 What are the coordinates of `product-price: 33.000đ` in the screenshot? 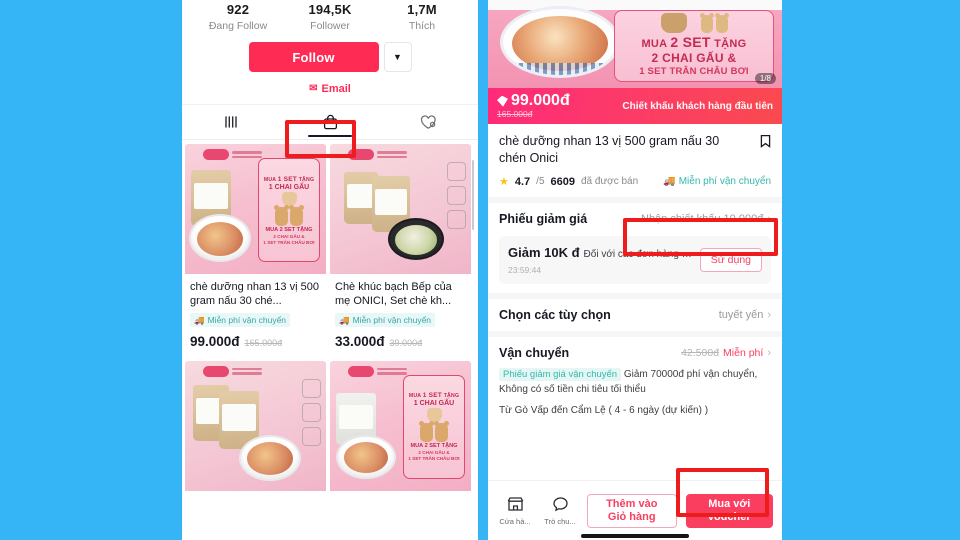 It's located at (360, 341).